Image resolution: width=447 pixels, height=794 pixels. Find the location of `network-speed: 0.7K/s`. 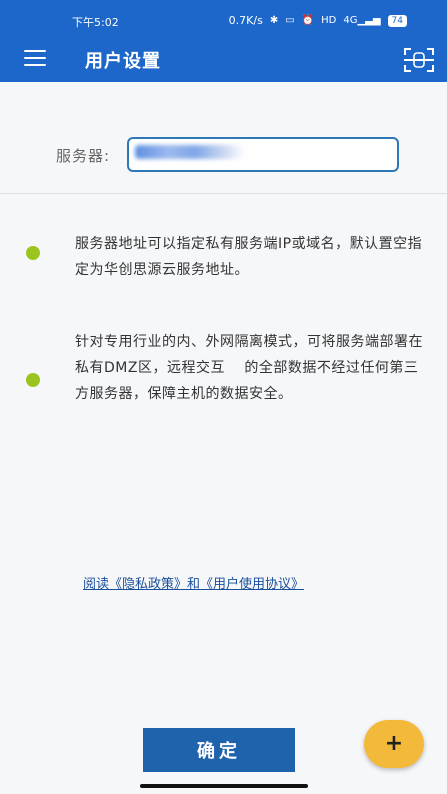

network-speed: 0.7K/s is located at coordinates (245, 20).